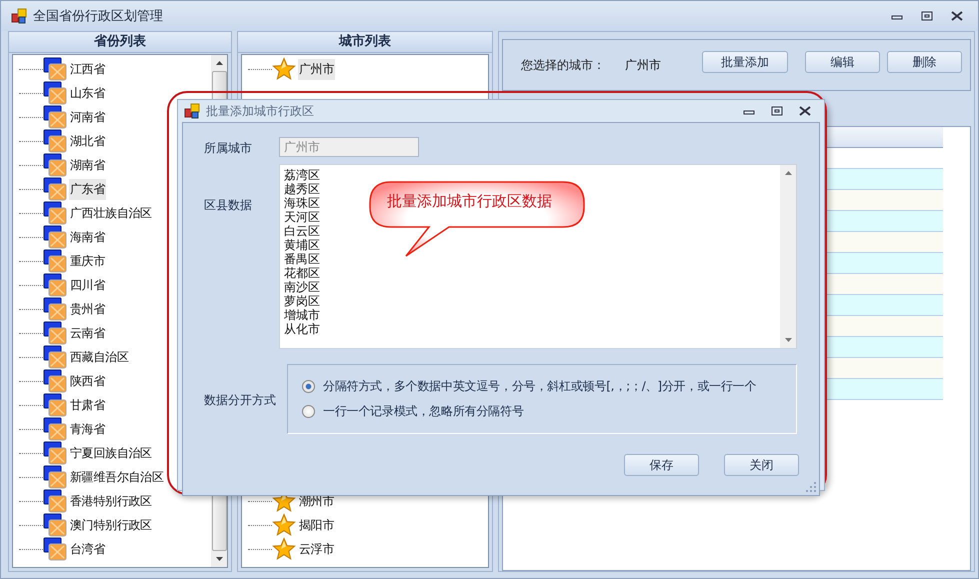 This screenshot has width=979, height=579. I want to click on tree-item: 四川省, so click(87, 285).